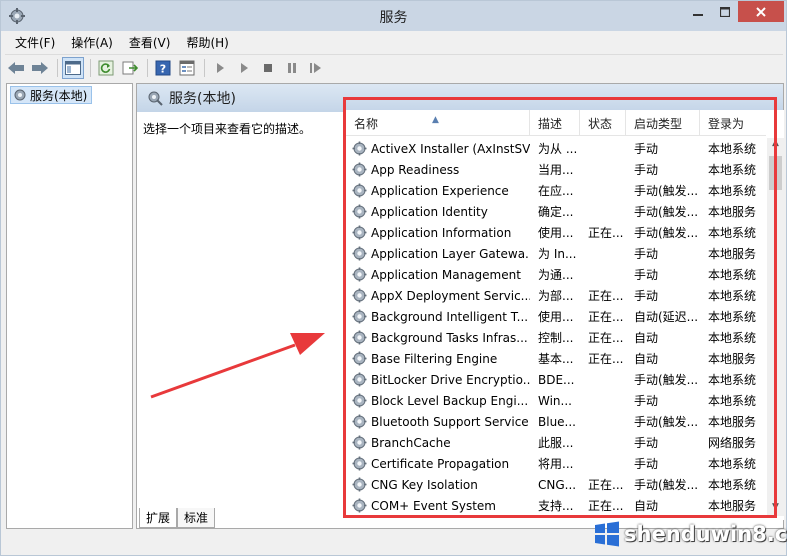  I want to click on service-name-cell: App Readiness, so click(438, 169).